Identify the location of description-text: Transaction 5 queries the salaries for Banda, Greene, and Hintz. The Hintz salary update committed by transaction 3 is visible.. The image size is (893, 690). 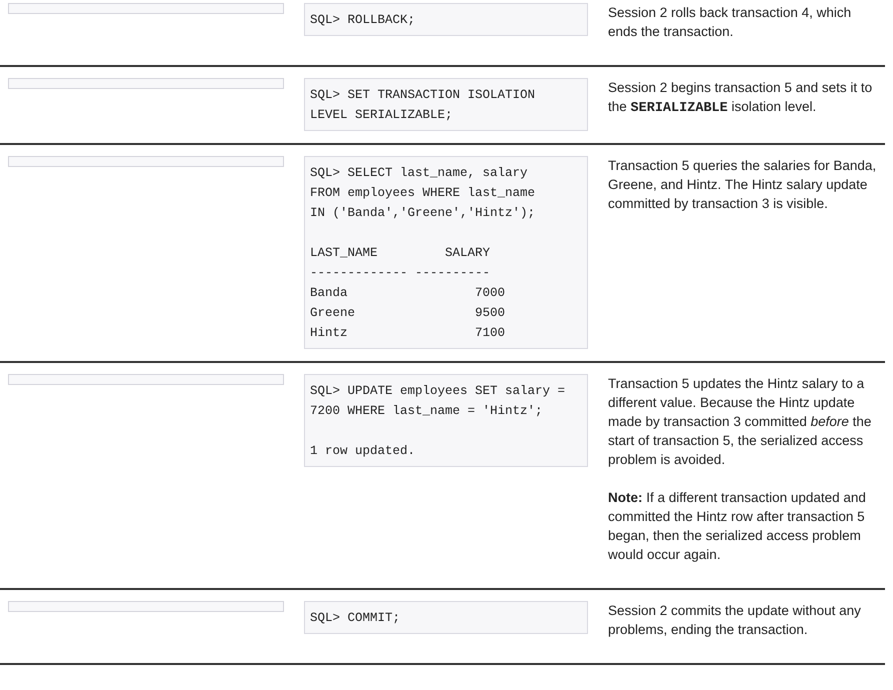
(743, 185).